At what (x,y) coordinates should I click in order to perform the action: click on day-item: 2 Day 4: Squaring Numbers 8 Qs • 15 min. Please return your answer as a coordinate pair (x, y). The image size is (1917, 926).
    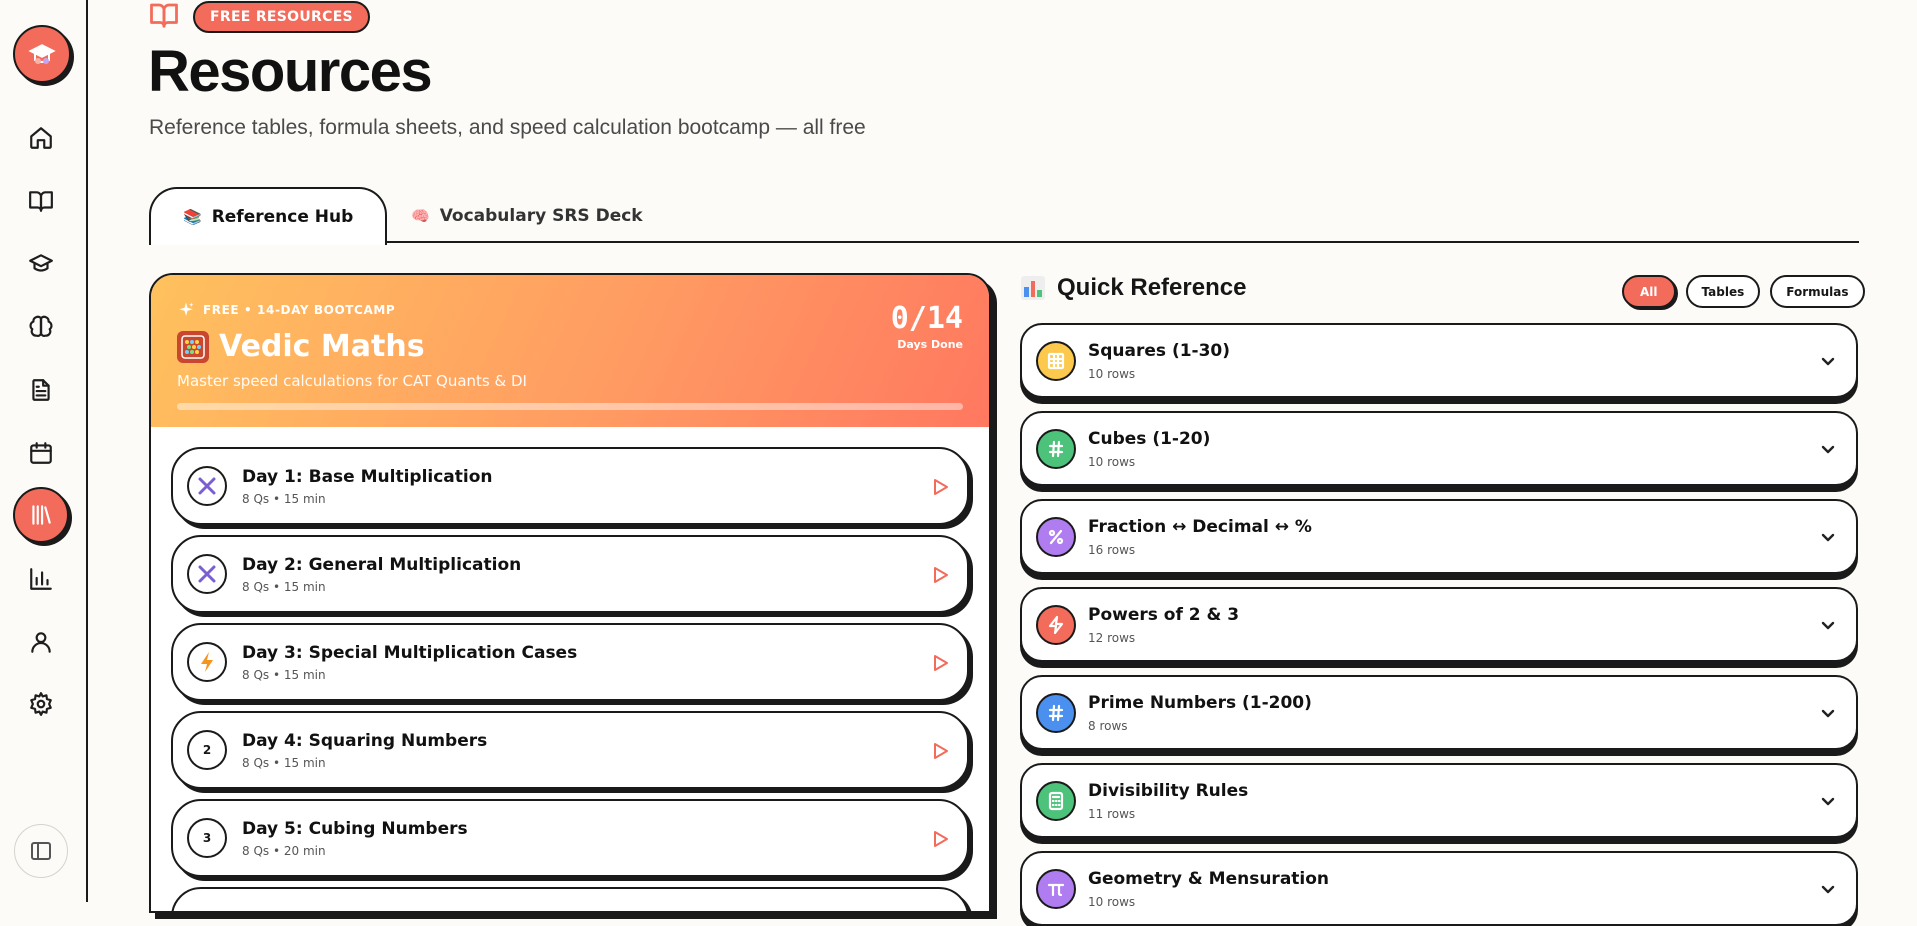
    Looking at the image, I should click on (570, 750).